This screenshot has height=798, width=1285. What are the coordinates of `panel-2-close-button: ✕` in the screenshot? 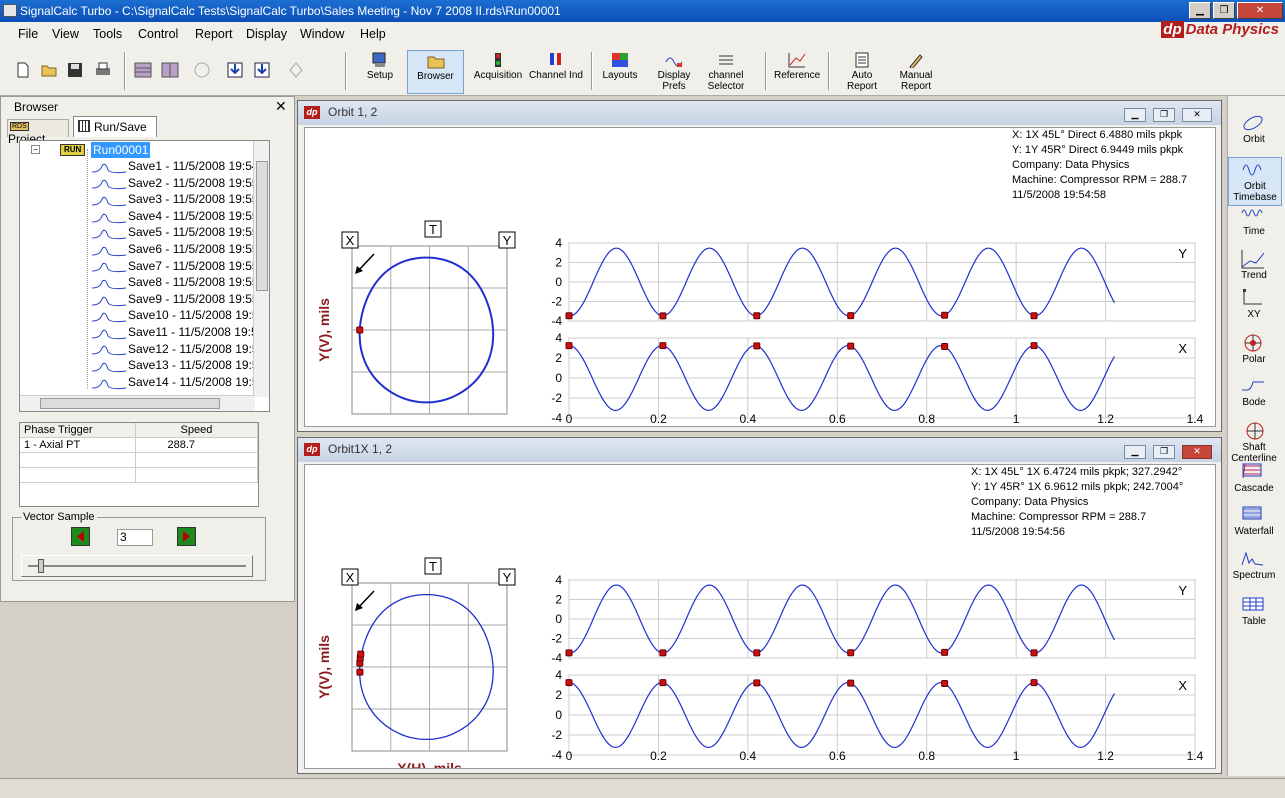 It's located at (1197, 452).